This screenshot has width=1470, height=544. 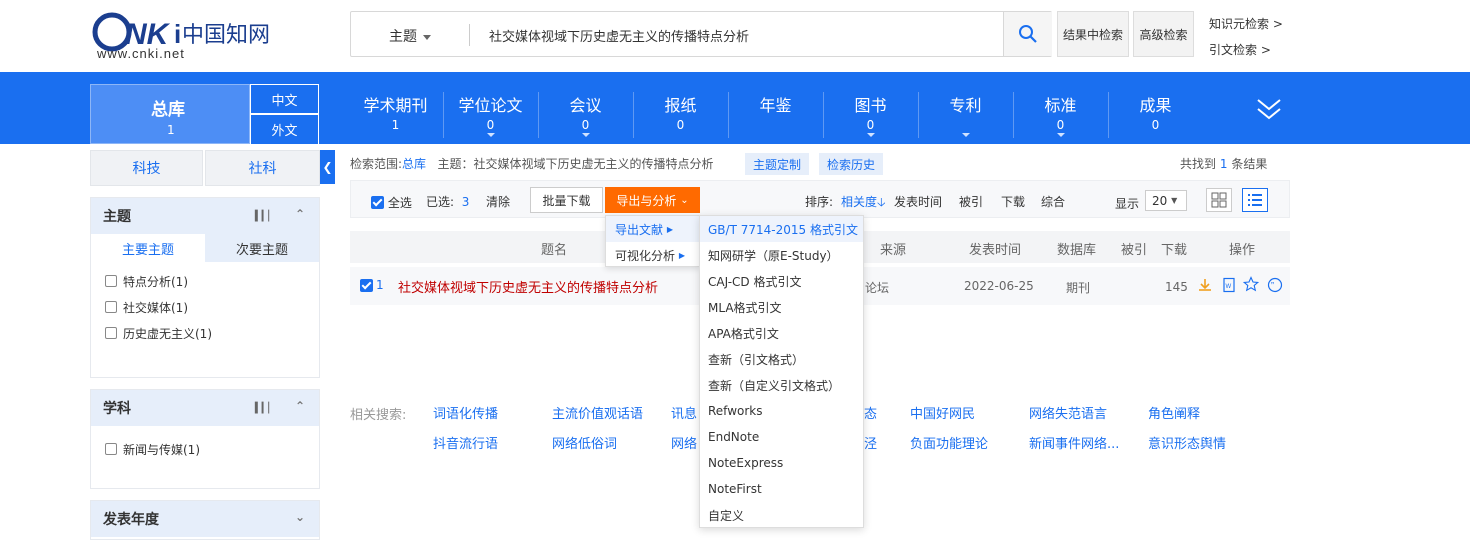 I want to click on tab-main-topic: 主要主题, so click(x=148, y=248).